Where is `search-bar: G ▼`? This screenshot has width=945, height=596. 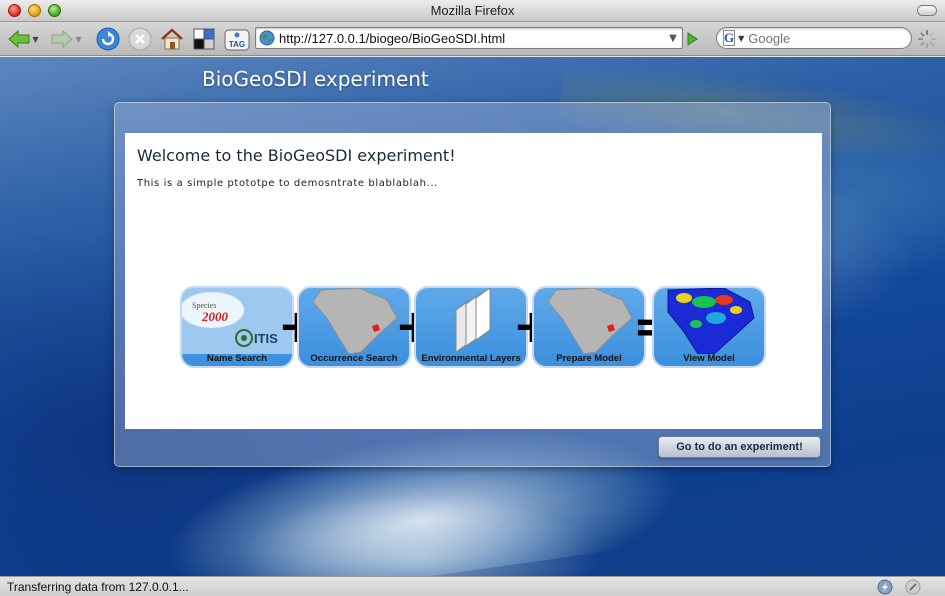 search-bar: G ▼ is located at coordinates (820, 38).